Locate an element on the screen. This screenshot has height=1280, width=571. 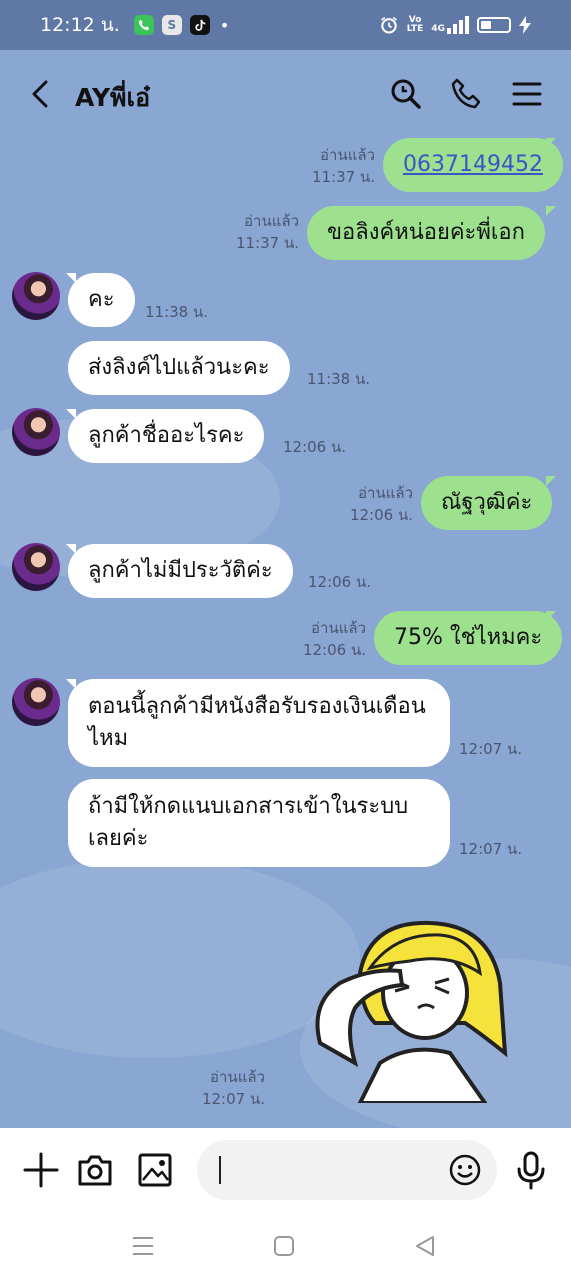
search-icon is located at coordinates (406, 94).